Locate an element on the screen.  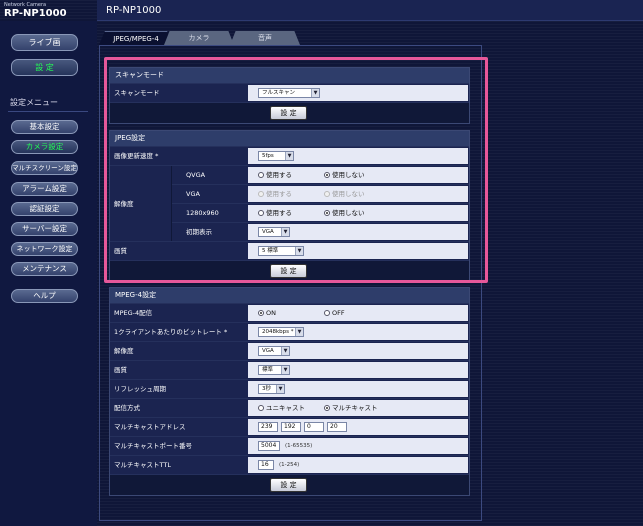
bitrate-row: 1クライアントあたりのビットレート * 2048kbps * ▼ is located at coordinates (289, 331).